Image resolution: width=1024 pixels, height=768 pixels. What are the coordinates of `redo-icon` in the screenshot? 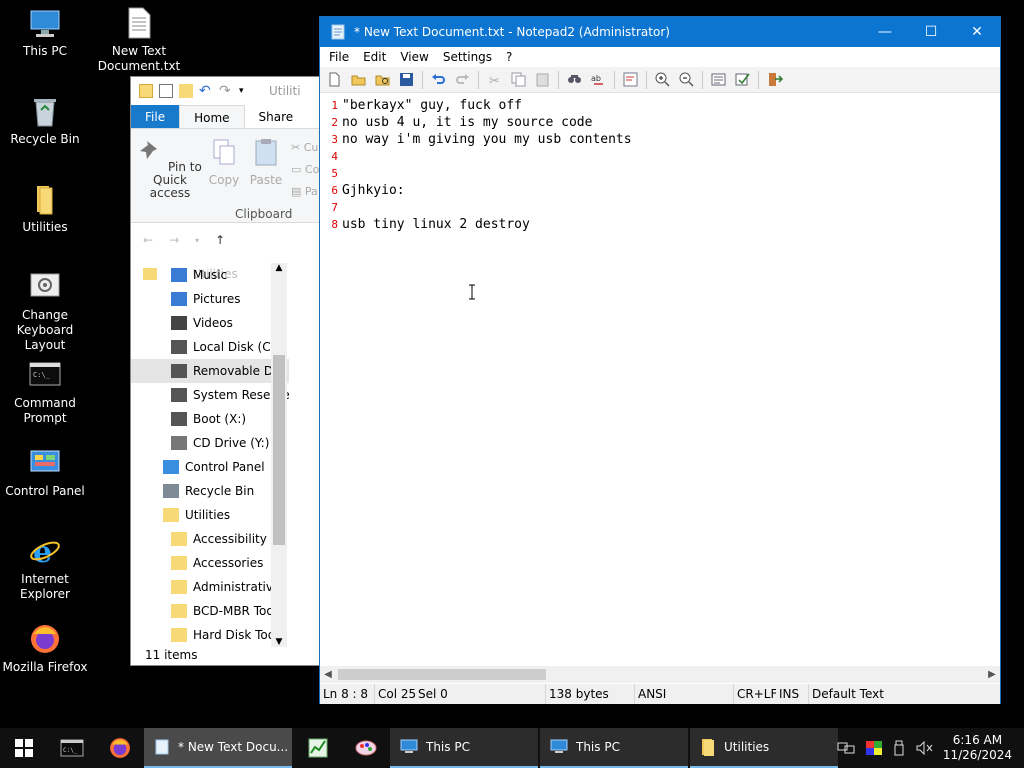 It's located at (462, 79).